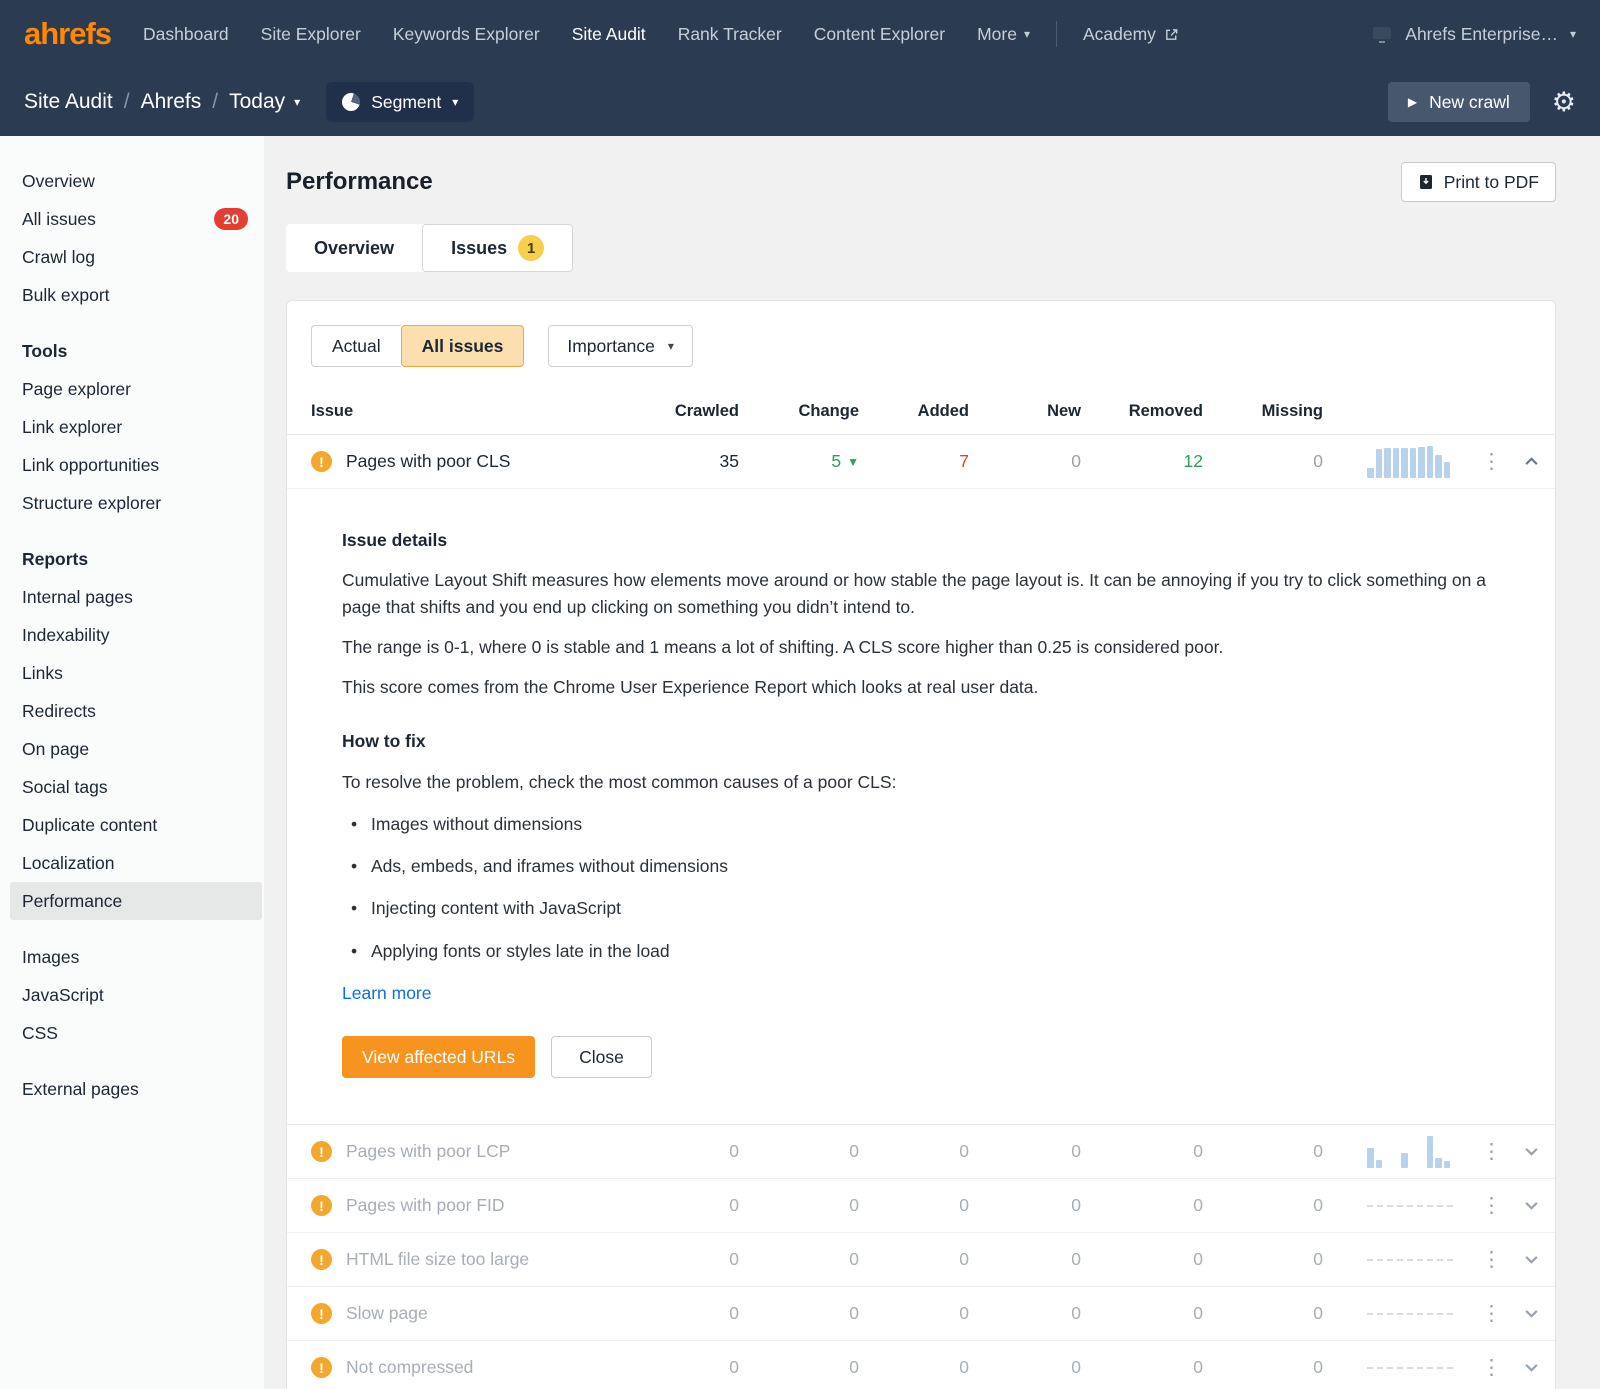  What do you see at coordinates (186, 34) in the screenshot?
I see `nav-dashboard: Dashboard` at bounding box center [186, 34].